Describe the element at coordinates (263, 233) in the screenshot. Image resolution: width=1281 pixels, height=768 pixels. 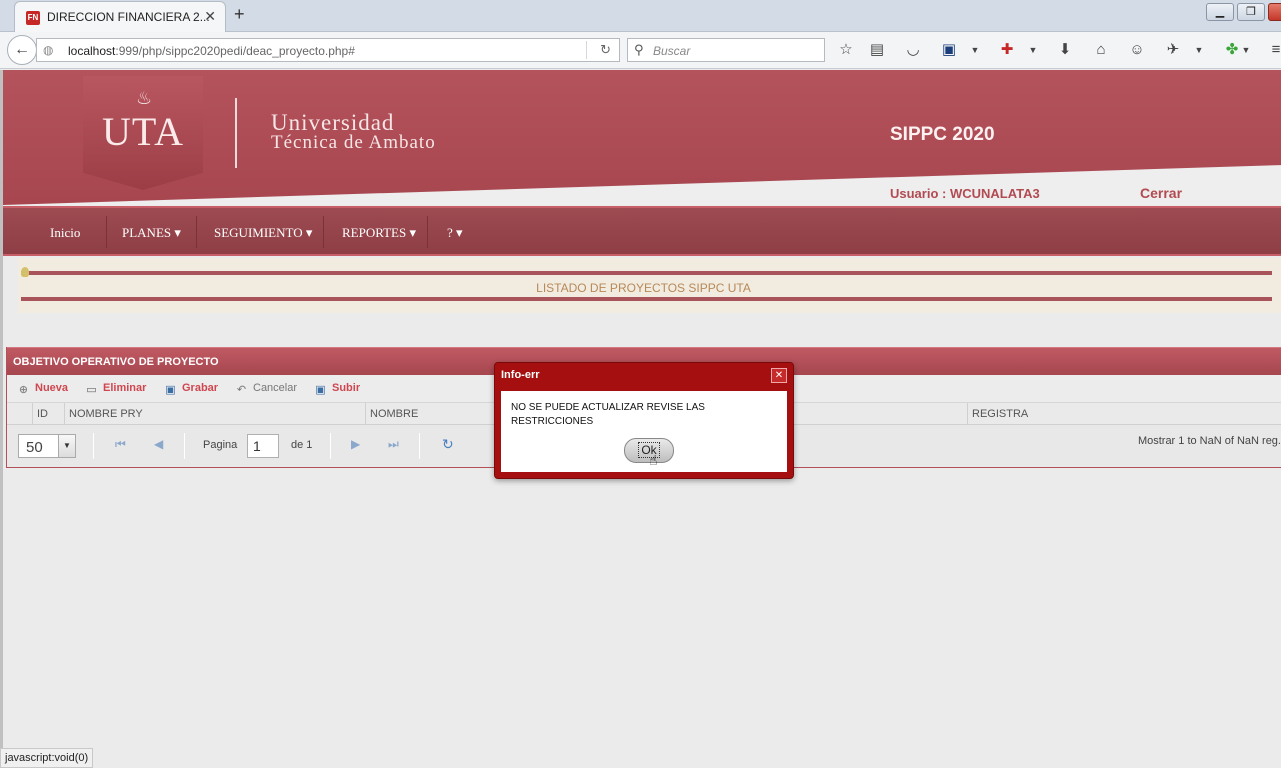
I see `menu-item-seguimiento: SEGUIMIENTO ▾` at that location.